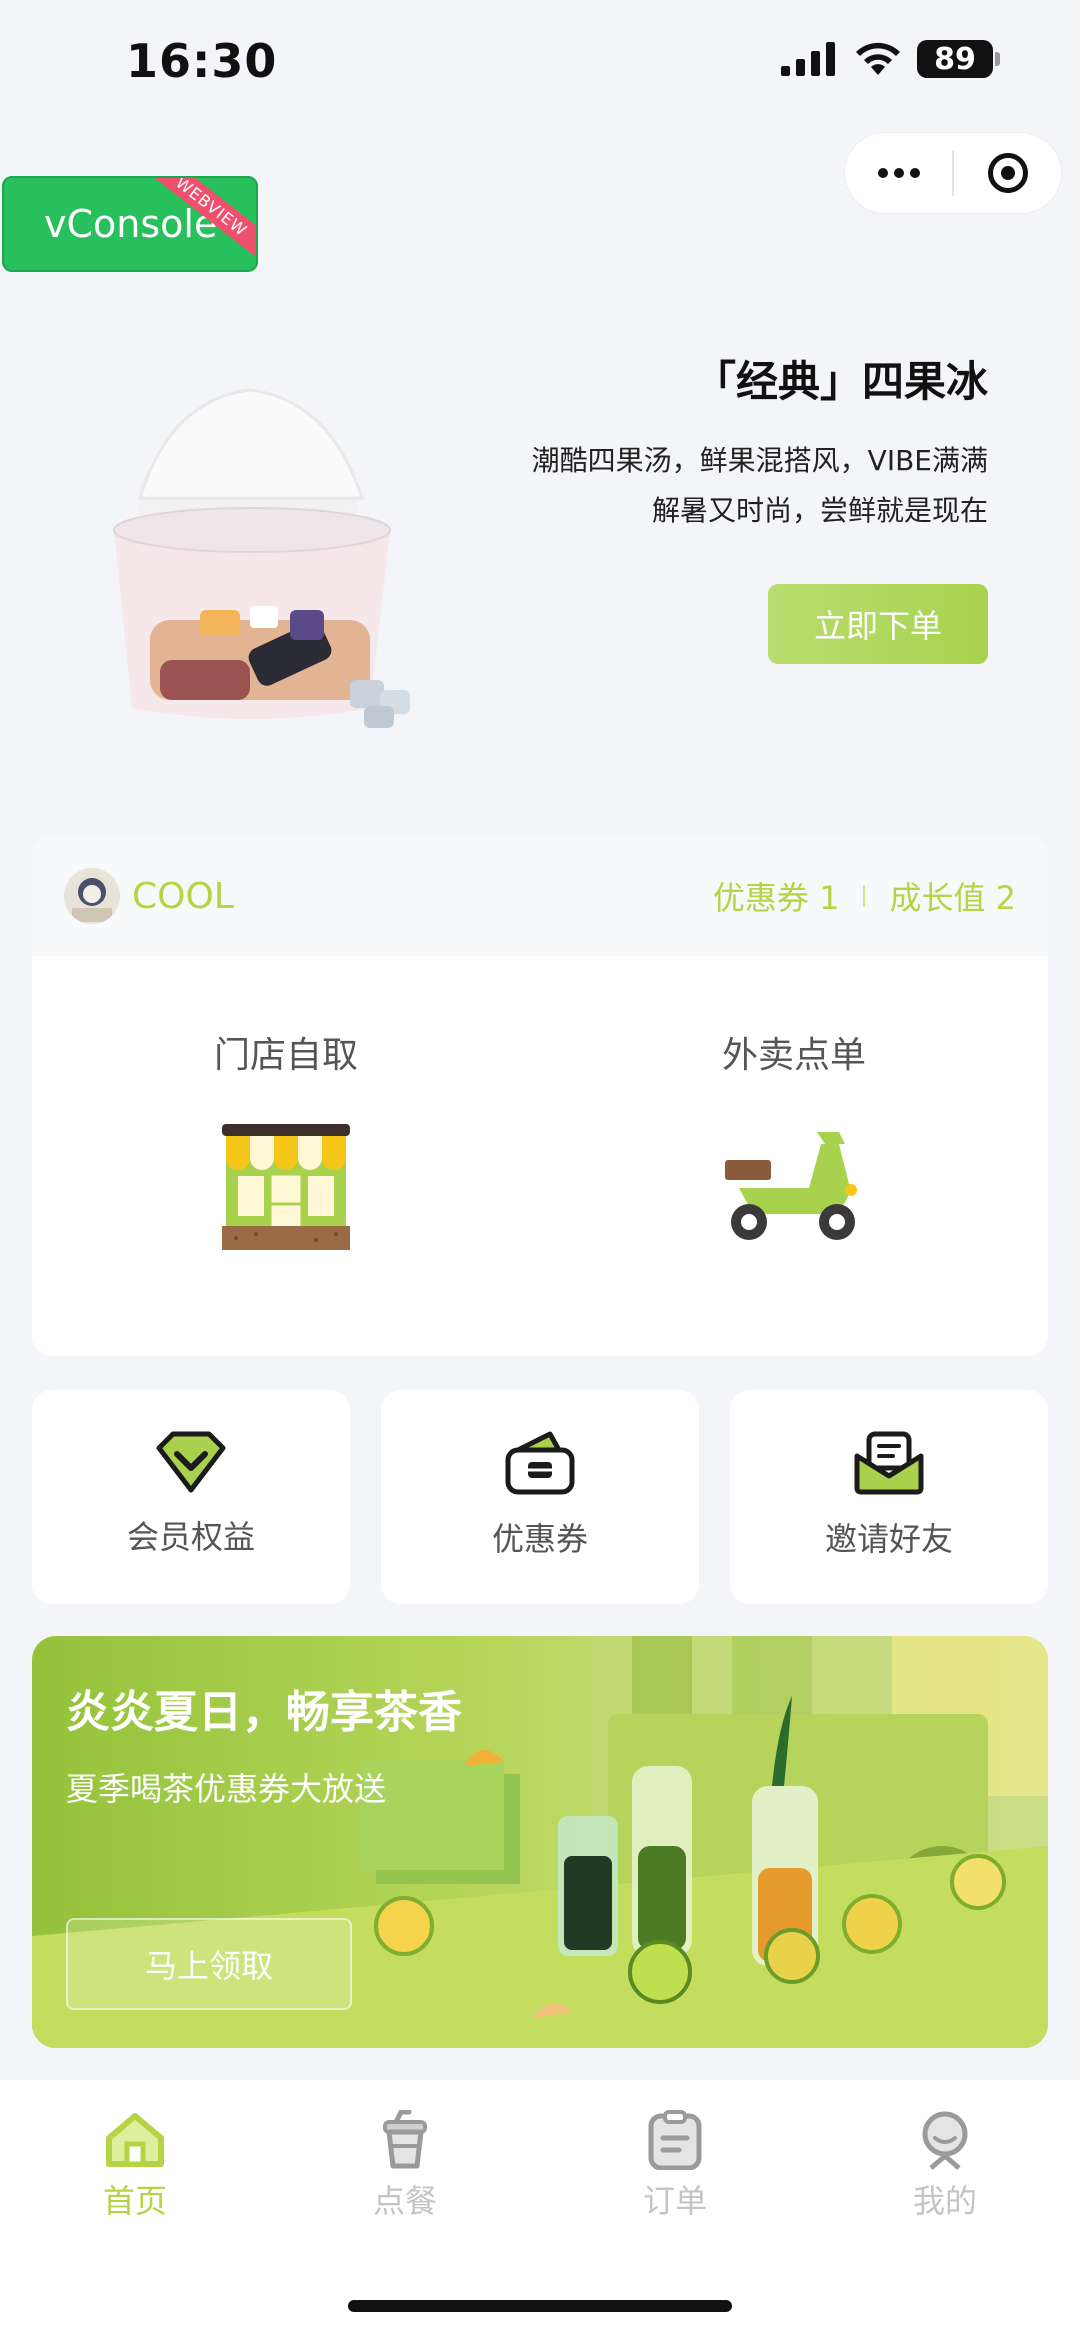  I want to click on tab-profile-label: 我的, so click(944, 2201).